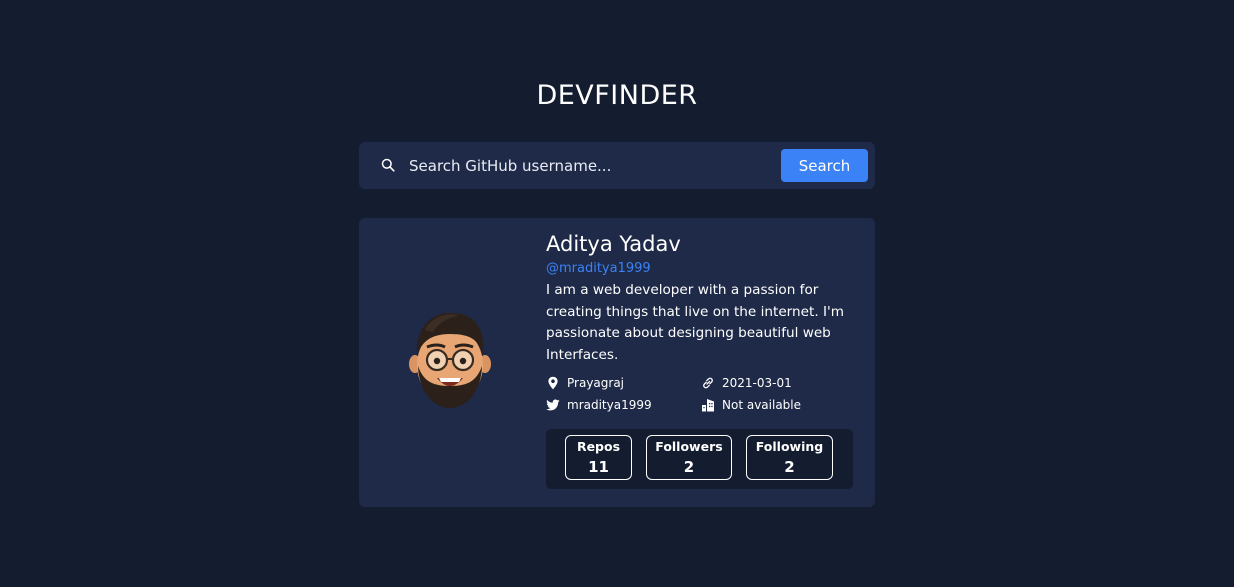 The width and height of the screenshot is (1234, 587). What do you see at coordinates (708, 383) in the screenshot?
I see `link-icon` at bounding box center [708, 383].